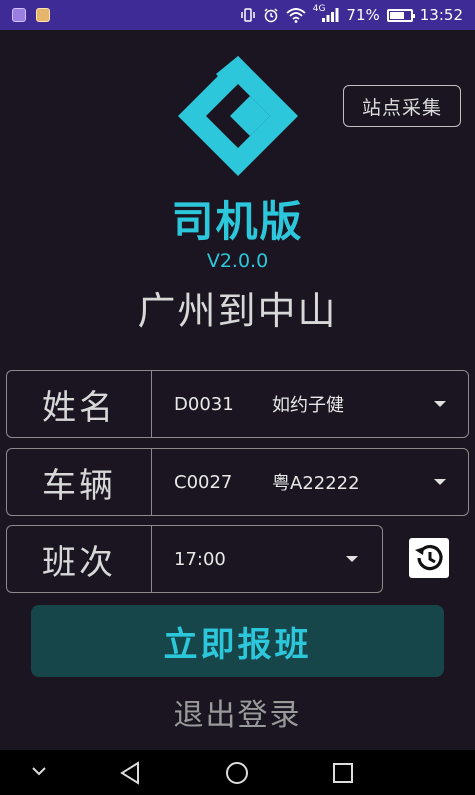  I want to click on driver-name-row: 姓名 D0031 如约子健, so click(237, 404).